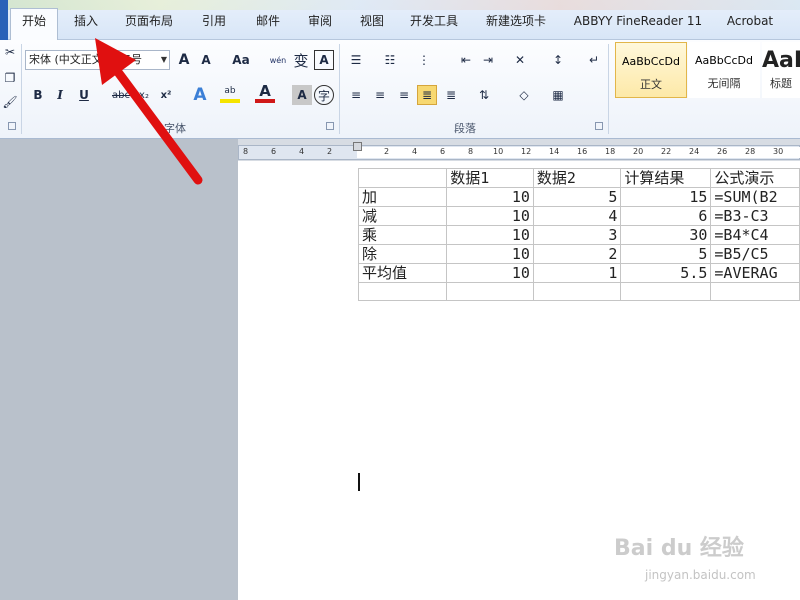 This screenshot has width=800, height=600. What do you see at coordinates (577, 178) in the screenshot?
I see `table-cell: 数据2` at bounding box center [577, 178].